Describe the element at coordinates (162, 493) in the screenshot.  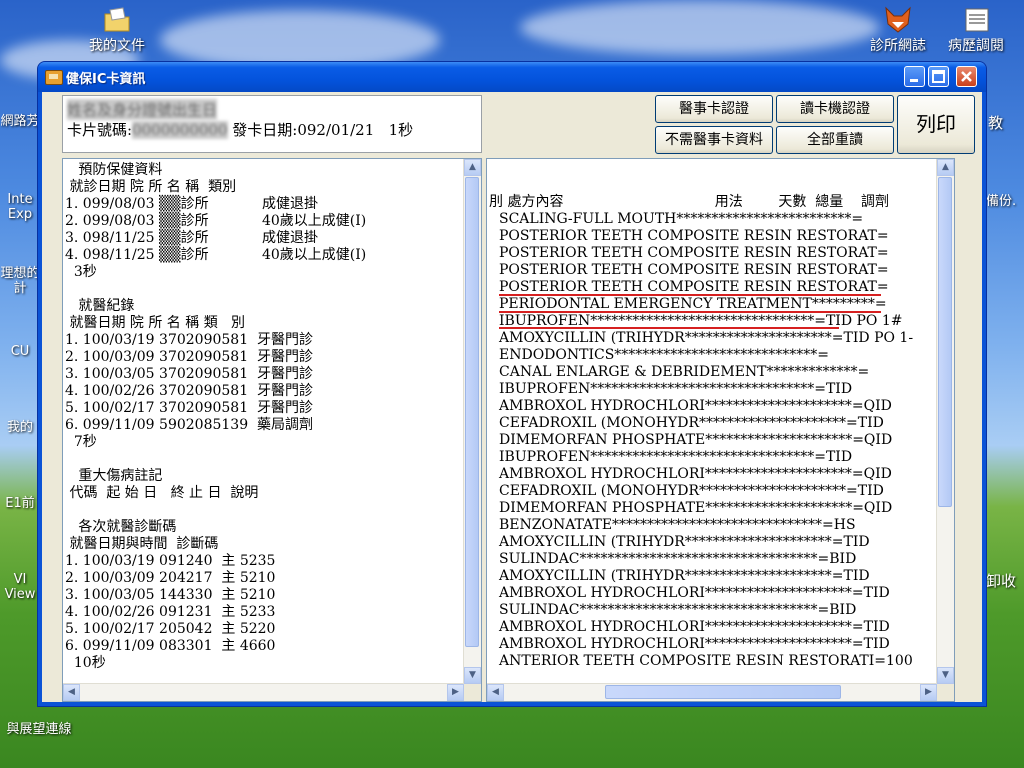
I see `text-line: 代碼 起 始 日 終 止 日 說明` at that location.